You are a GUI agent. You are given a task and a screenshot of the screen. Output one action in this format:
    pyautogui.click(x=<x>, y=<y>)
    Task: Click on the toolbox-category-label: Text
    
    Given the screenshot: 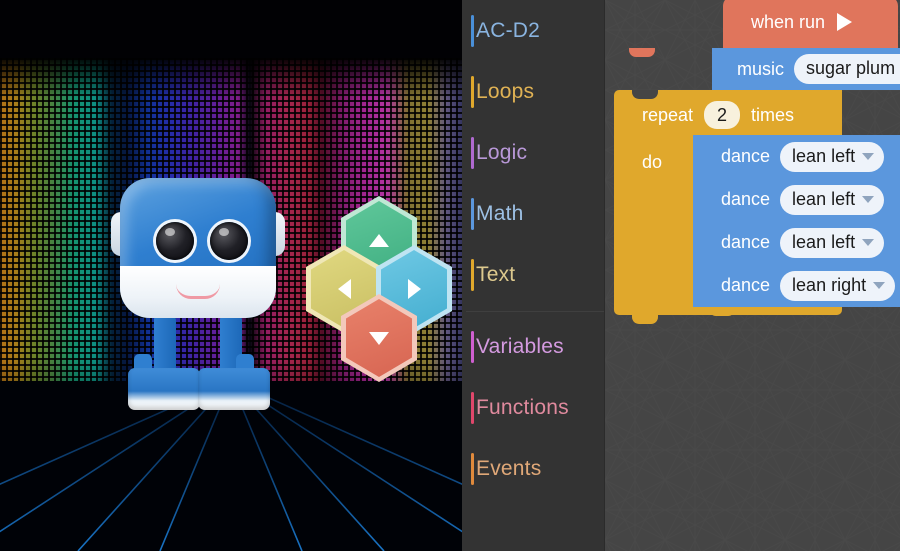 What is the action you would take?
    pyautogui.click(x=496, y=274)
    